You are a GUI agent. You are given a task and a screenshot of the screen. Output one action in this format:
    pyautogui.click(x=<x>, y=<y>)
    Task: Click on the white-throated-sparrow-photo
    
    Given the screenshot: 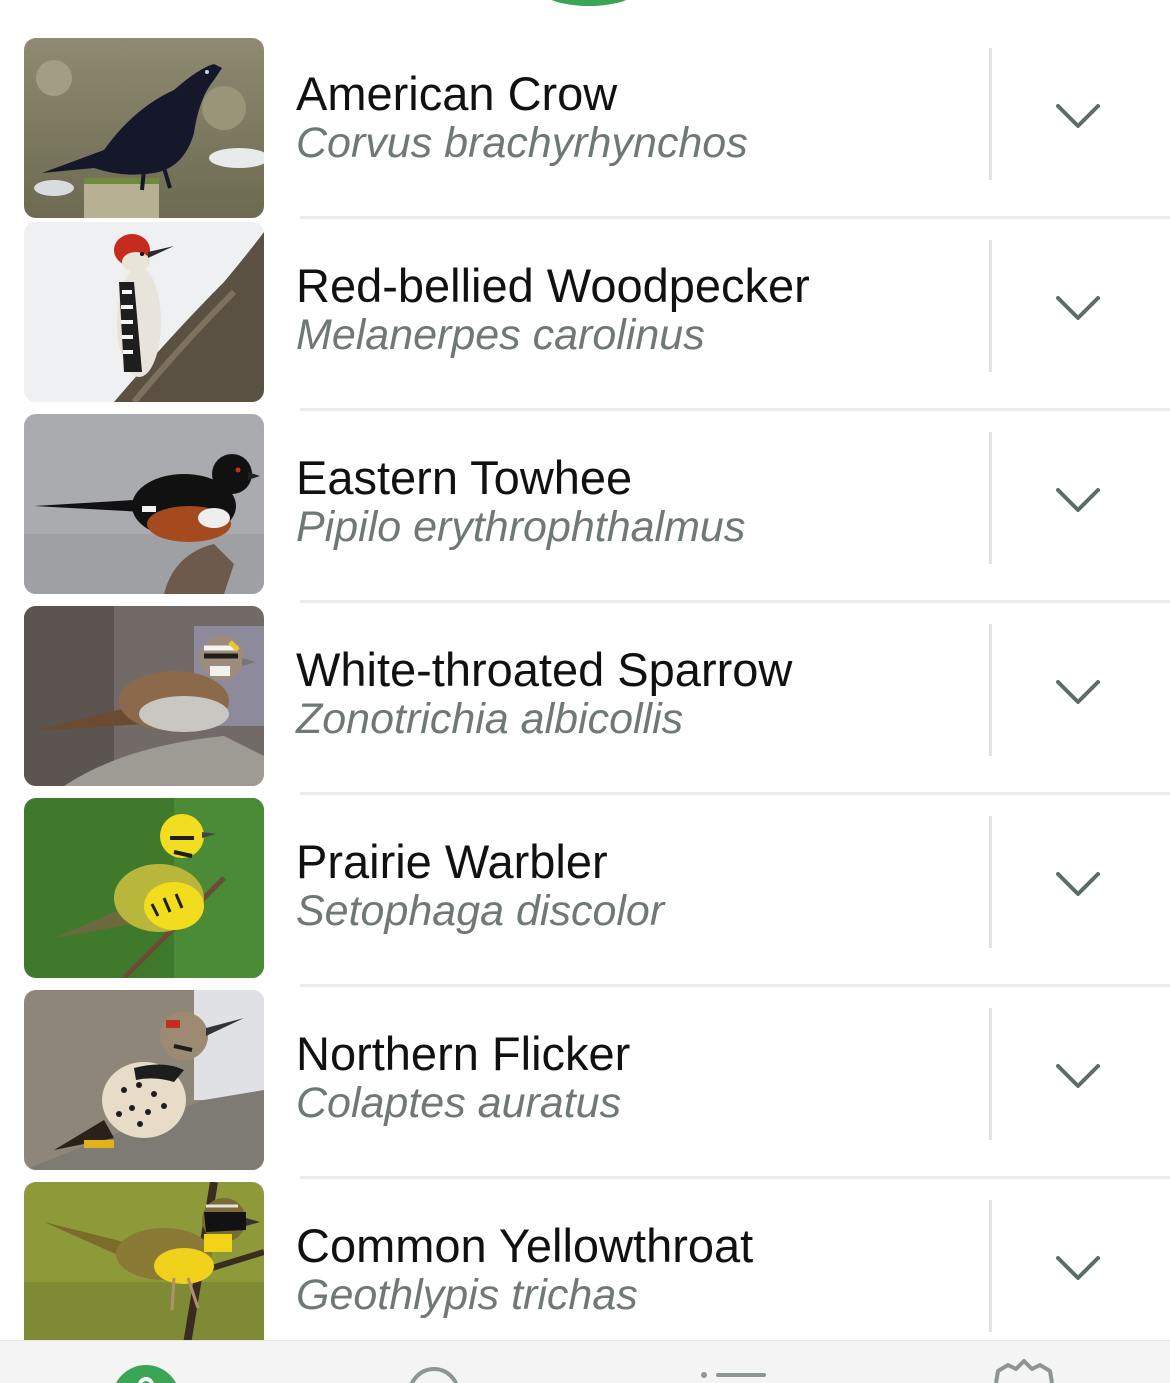 What is the action you would take?
    pyautogui.click(x=144, y=696)
    